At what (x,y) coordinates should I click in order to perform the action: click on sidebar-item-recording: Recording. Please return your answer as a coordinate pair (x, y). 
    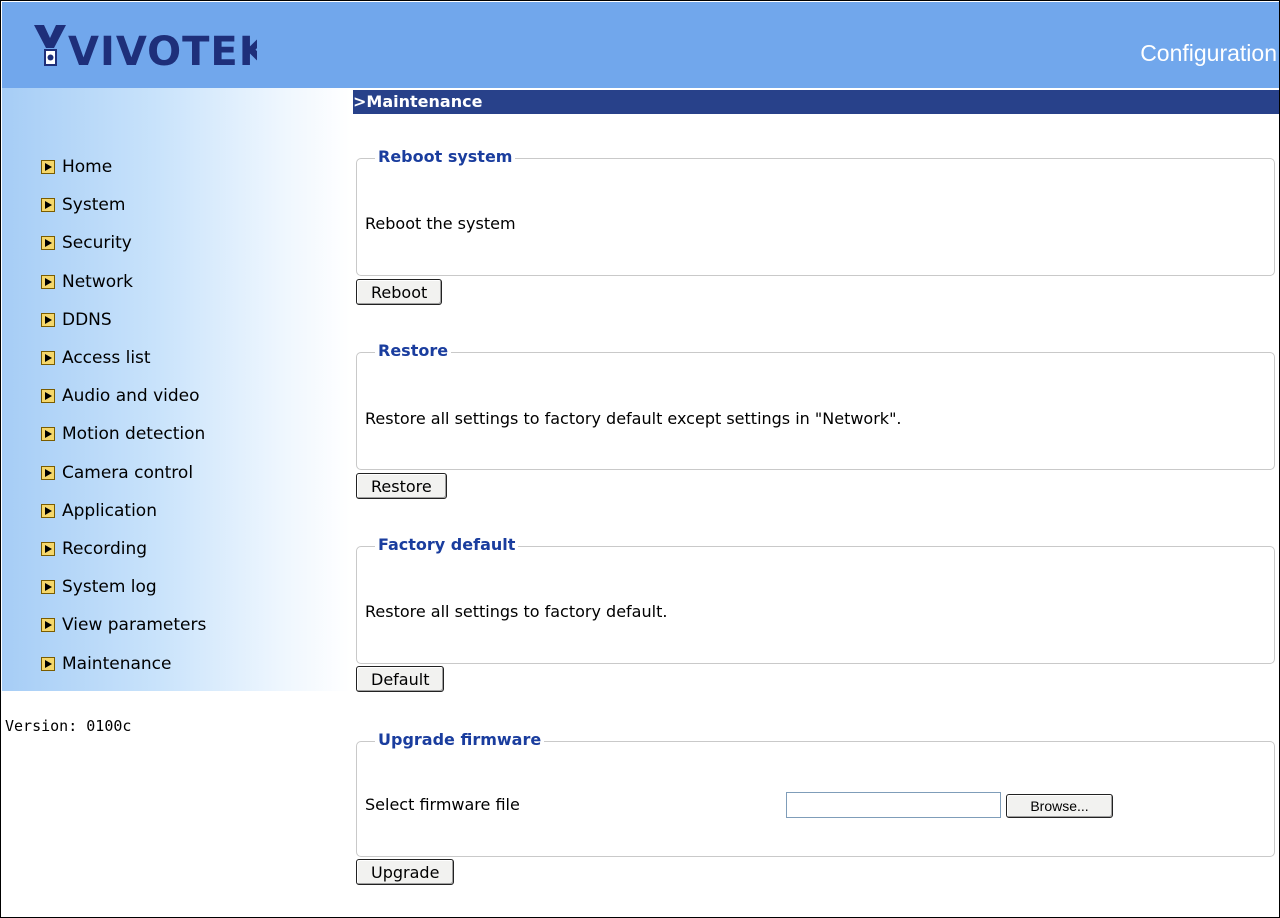
    Looking at the image, I should click on (123, 549).